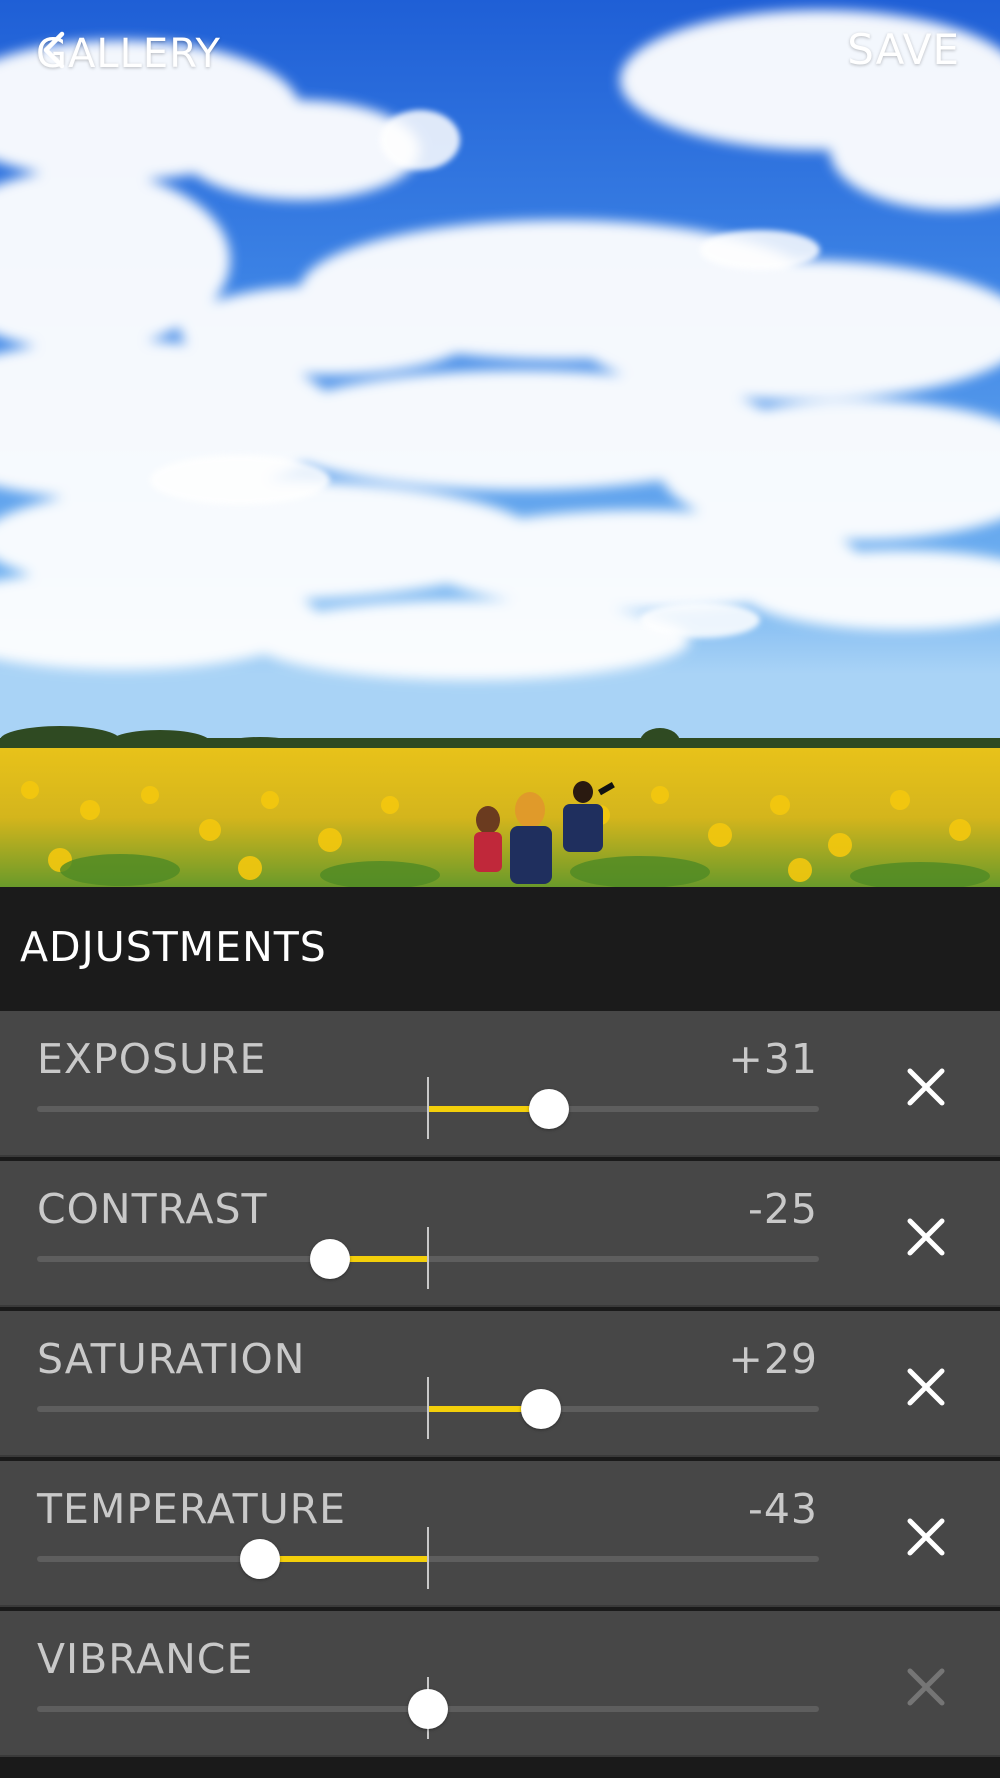 The image size is (1000, 1778). What do you see at coordinates (152, 1209) in the screenshot?
I see `contrast-label: CONTRAST` at bounding box center [152, 1209].